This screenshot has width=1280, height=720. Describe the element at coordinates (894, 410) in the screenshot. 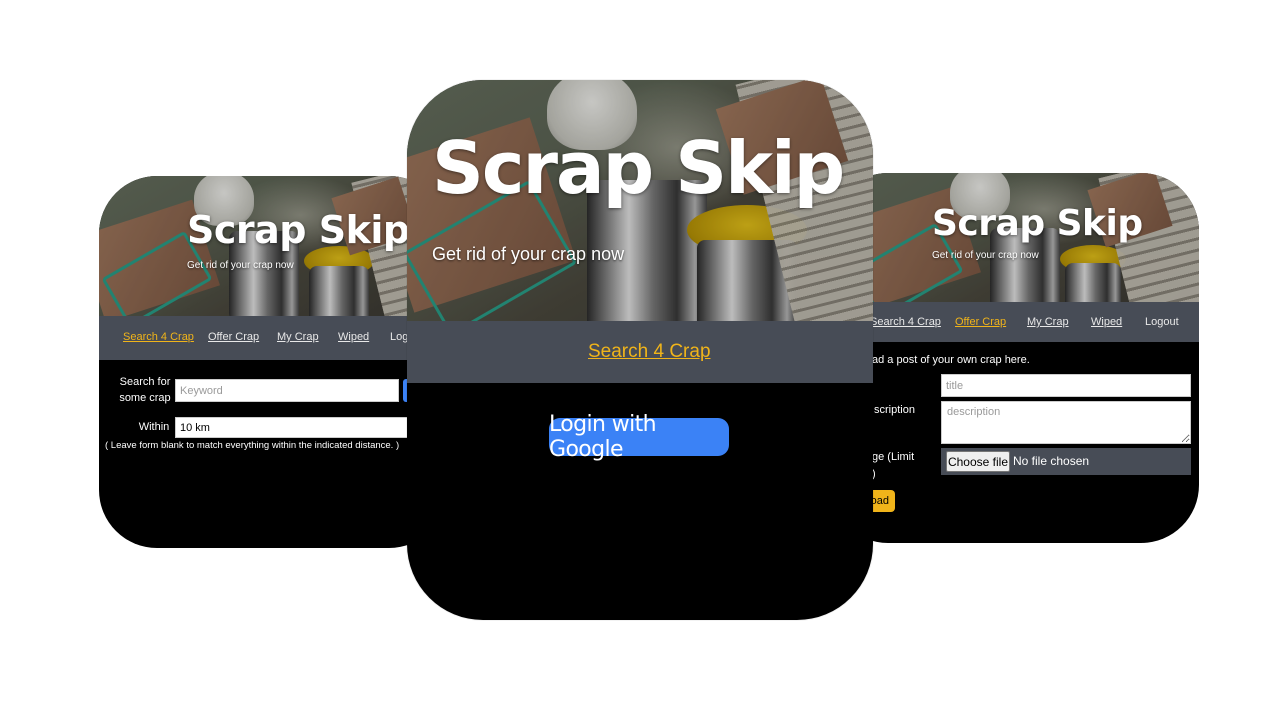

I see `description-label: scription` at that location.